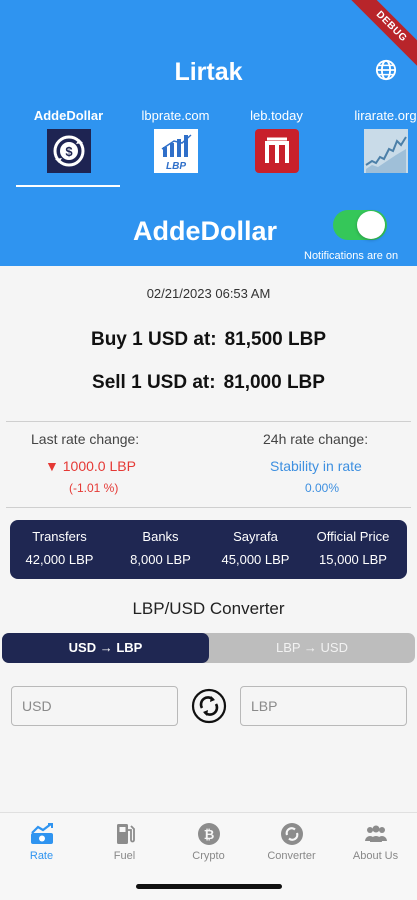  I want to click on price-official: Official Price 15,000 LBP, so click(353, 543).